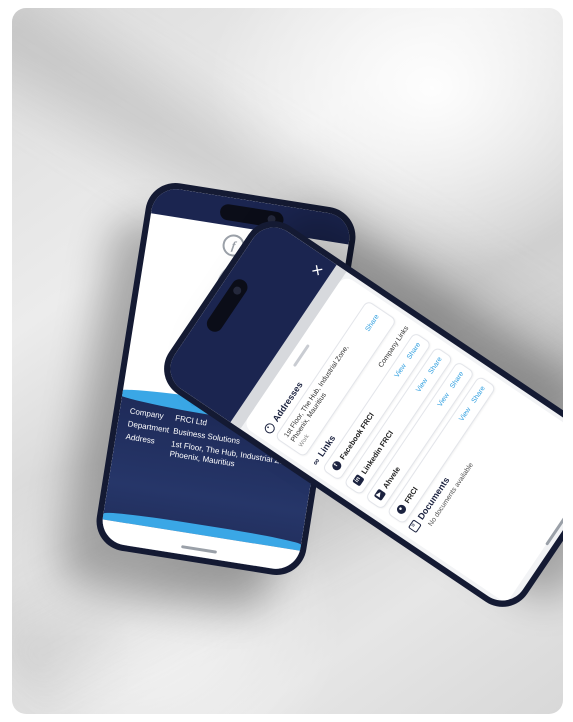  What do you see at coordinates (414, 526) in the screenshot?
I see `document-icon: ≡` at bounding box center [414, 526].